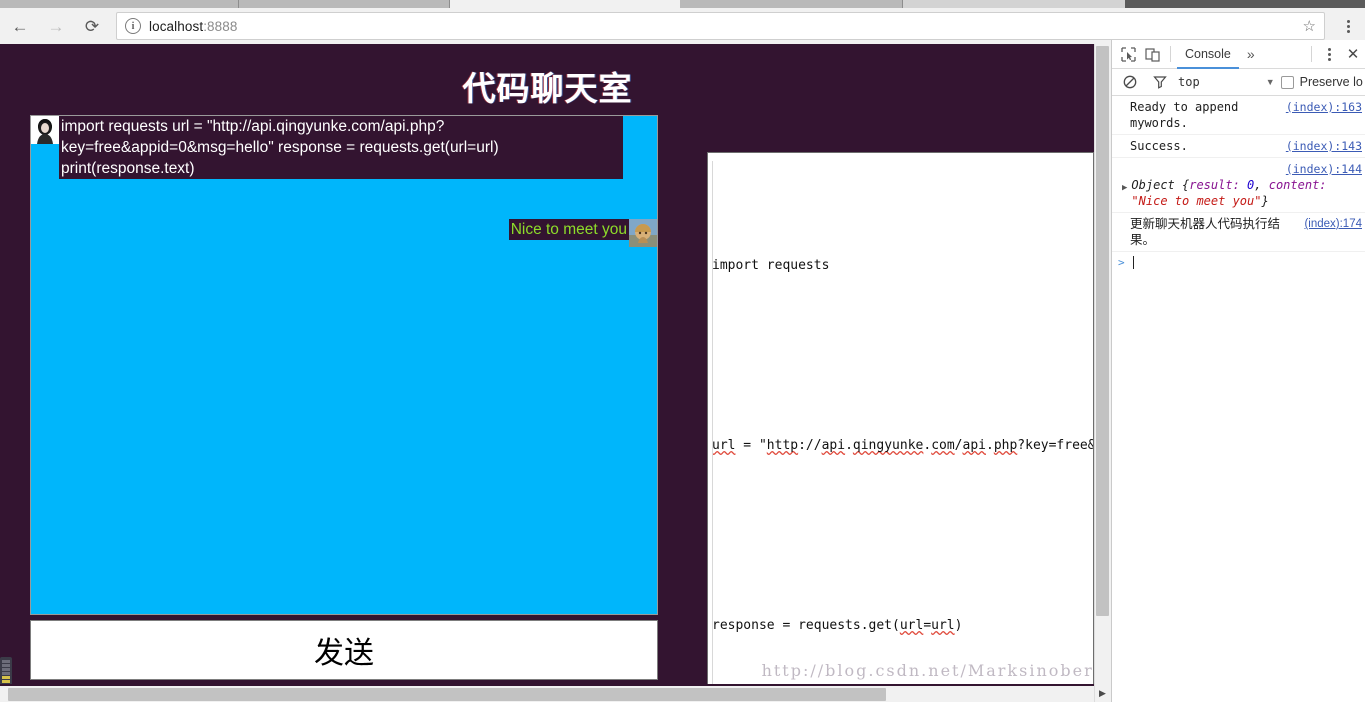 This screenshot has height=702, width=1365. I want to click on avatar-user-icon, so click(45, 130).